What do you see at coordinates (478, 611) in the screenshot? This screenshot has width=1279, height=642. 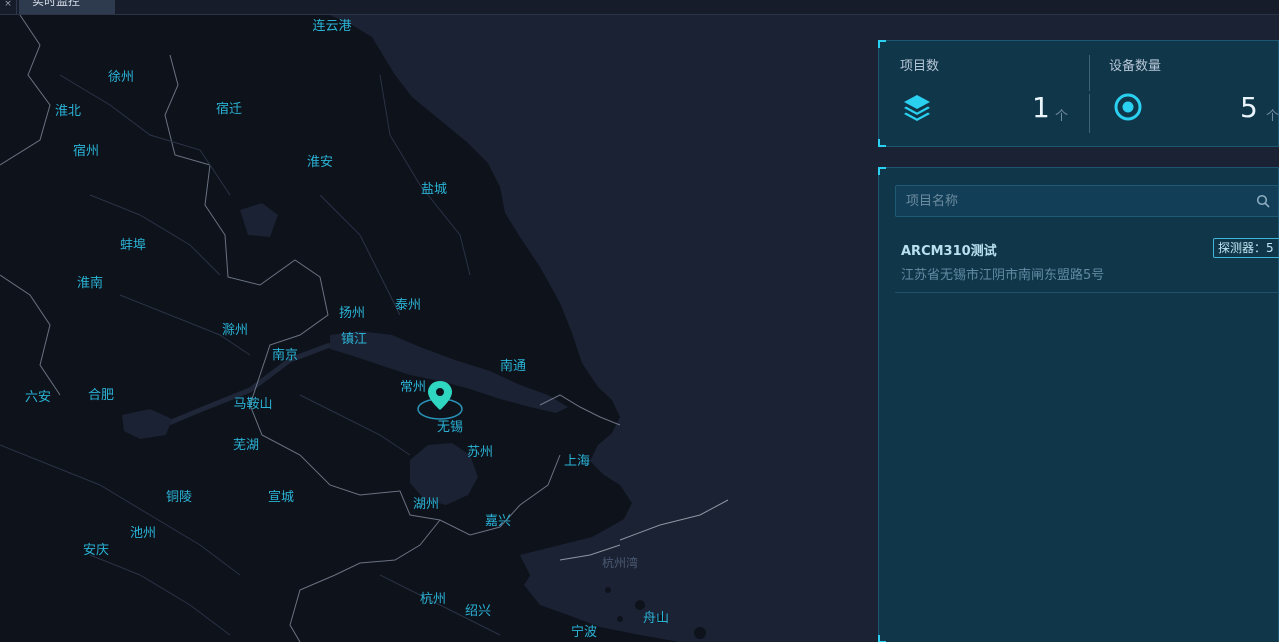 I see `city-label: 绍兴` at bounding box center [478, 611].